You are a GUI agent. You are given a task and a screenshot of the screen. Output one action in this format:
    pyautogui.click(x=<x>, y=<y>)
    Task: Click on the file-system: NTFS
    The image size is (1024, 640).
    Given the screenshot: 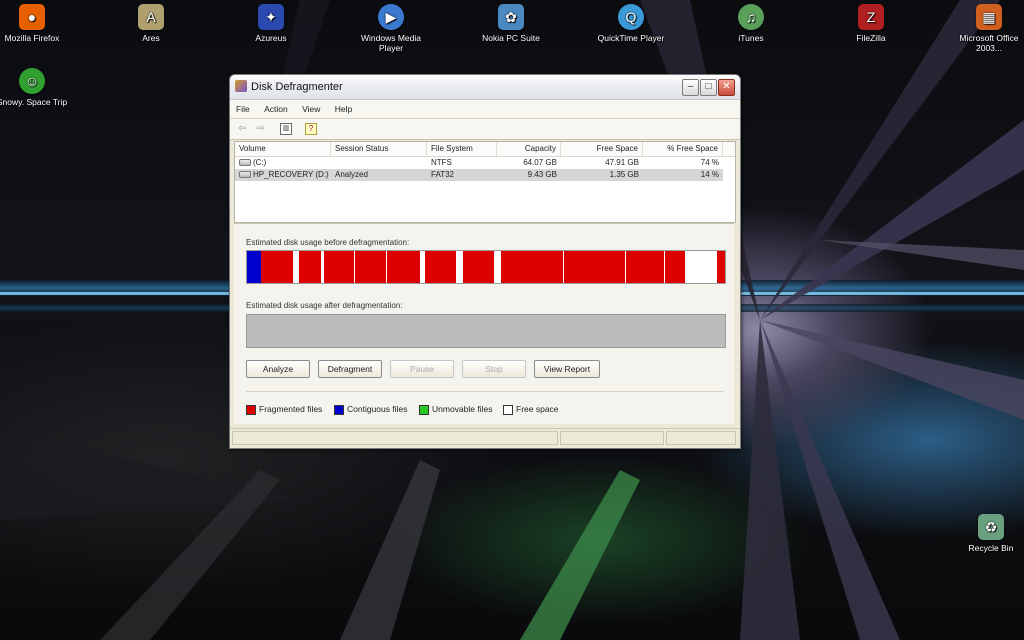 What is the action you would take?
    pyautogui.click(x=441, y=162)
    